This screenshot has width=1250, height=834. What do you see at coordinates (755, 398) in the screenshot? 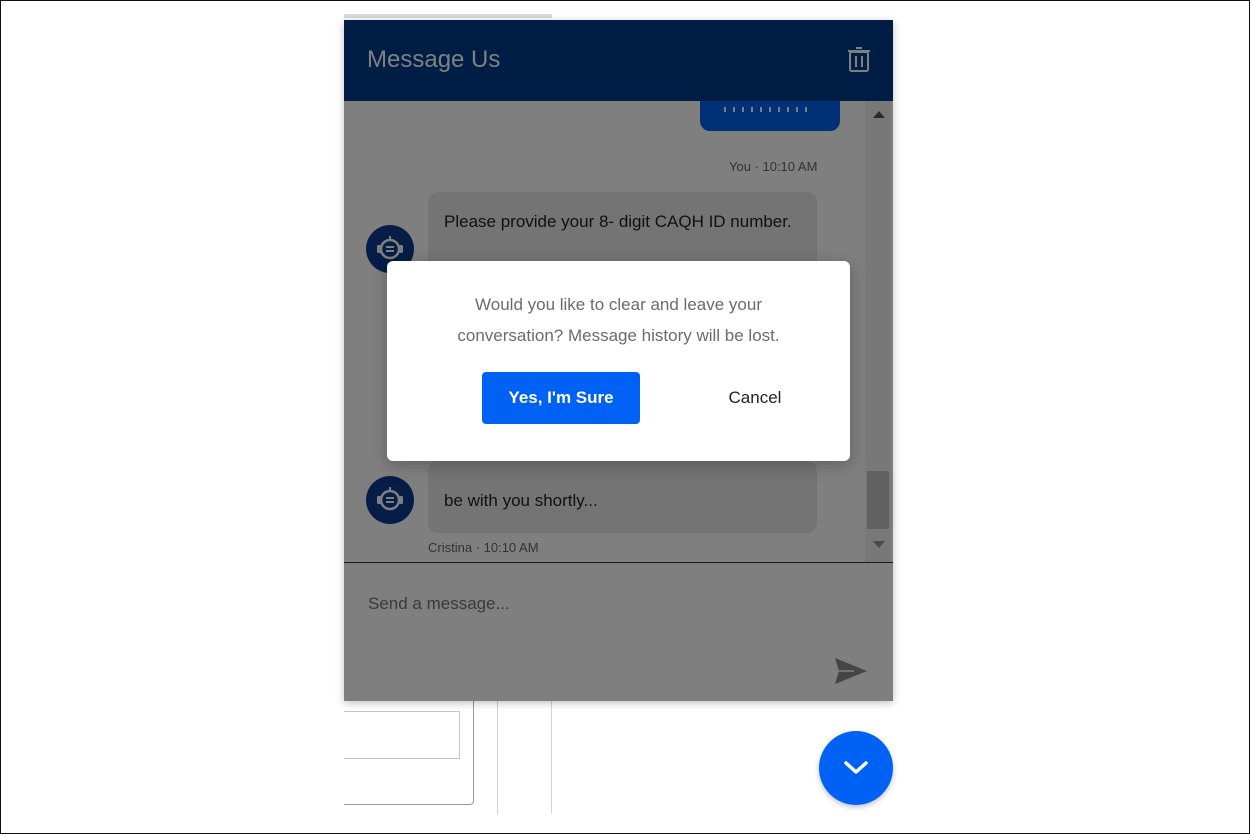
I see `cancel-button: Cancel` at bounding box center [755, 398].